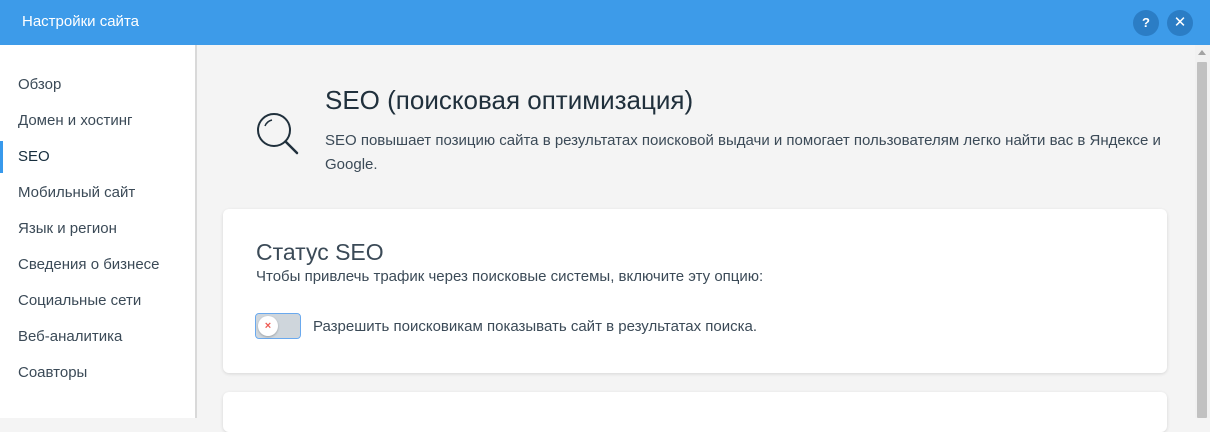 This screenshot has height=432, width=1210. What do you see at coordinates (1202, 240) in the screenshot?
I see `scroll-thumb` at bounding box center [1202, 240].